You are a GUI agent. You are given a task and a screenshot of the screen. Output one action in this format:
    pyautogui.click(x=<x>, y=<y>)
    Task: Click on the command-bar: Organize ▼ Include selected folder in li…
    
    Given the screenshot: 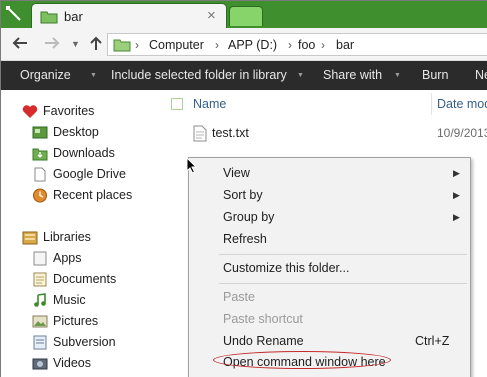 What is the action you would take?
    pyautogui.click(x=244, y=75)
    